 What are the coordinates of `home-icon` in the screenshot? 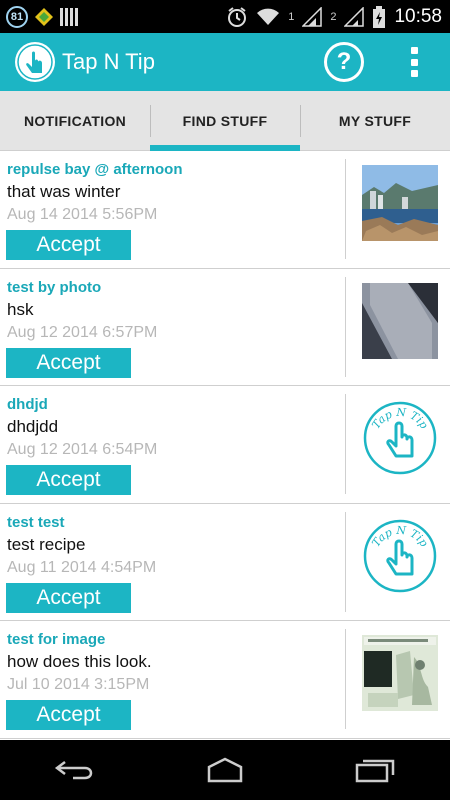 It's located at (225, 770).